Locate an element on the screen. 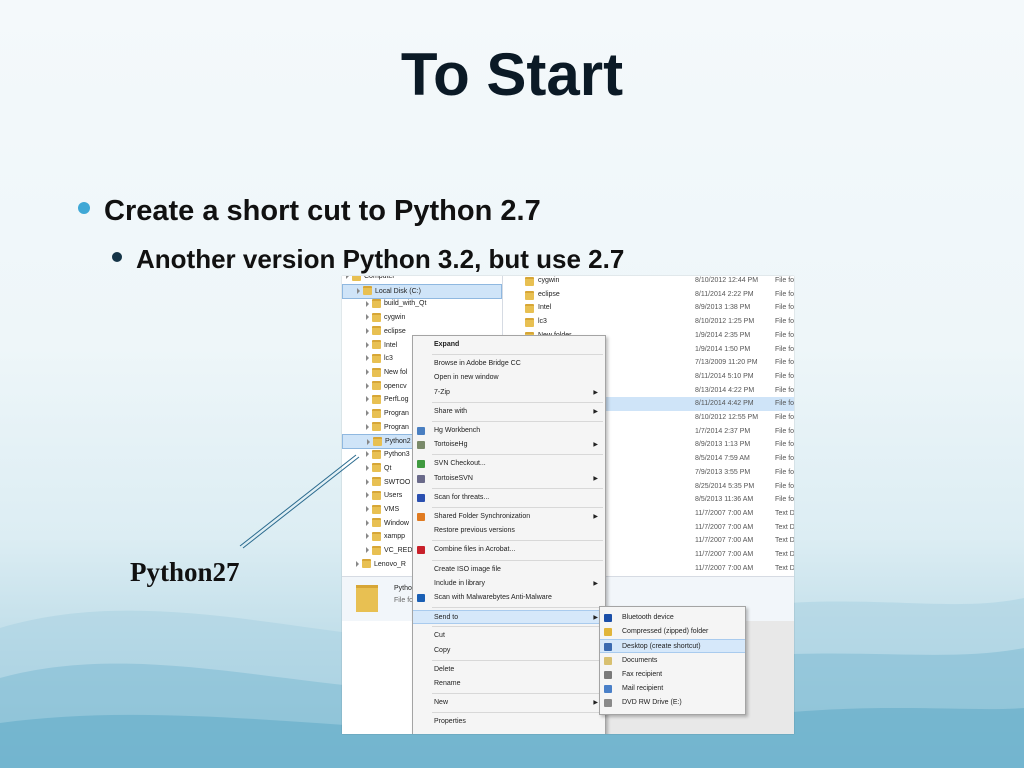 The width and height of the screenshot is (1024, 768). menu-item-label: Browse in Adobe Bridge CC is located at coordinates (477, 364).